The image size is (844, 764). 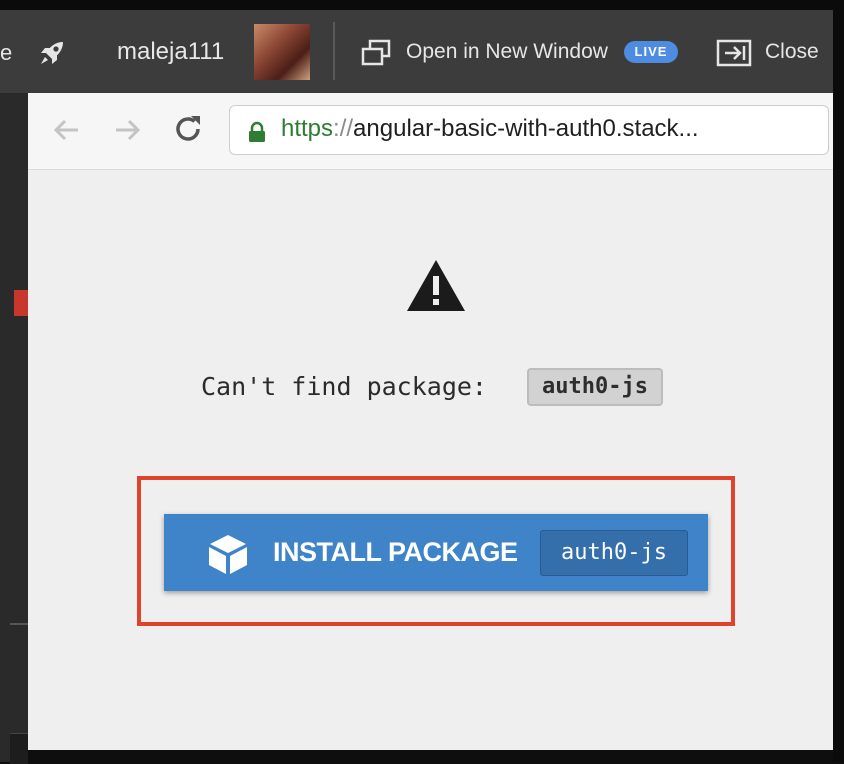 What do you see at coordinates (257, 132) in the screenshot?
I see `lock-icon` at bounding box center [257, 132].